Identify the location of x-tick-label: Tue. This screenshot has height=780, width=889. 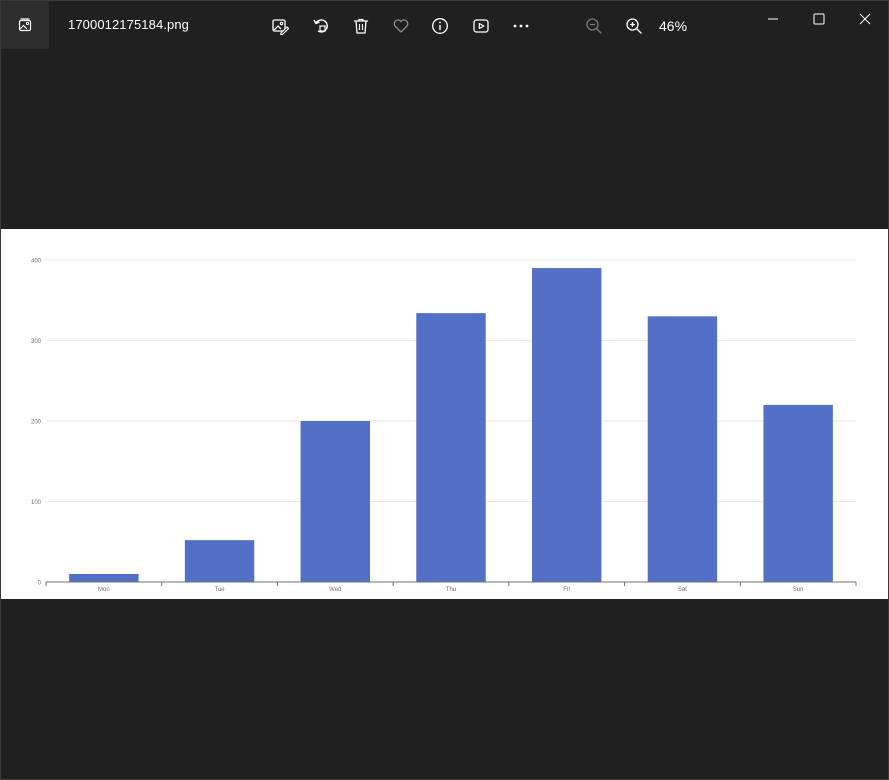
(220, 590).